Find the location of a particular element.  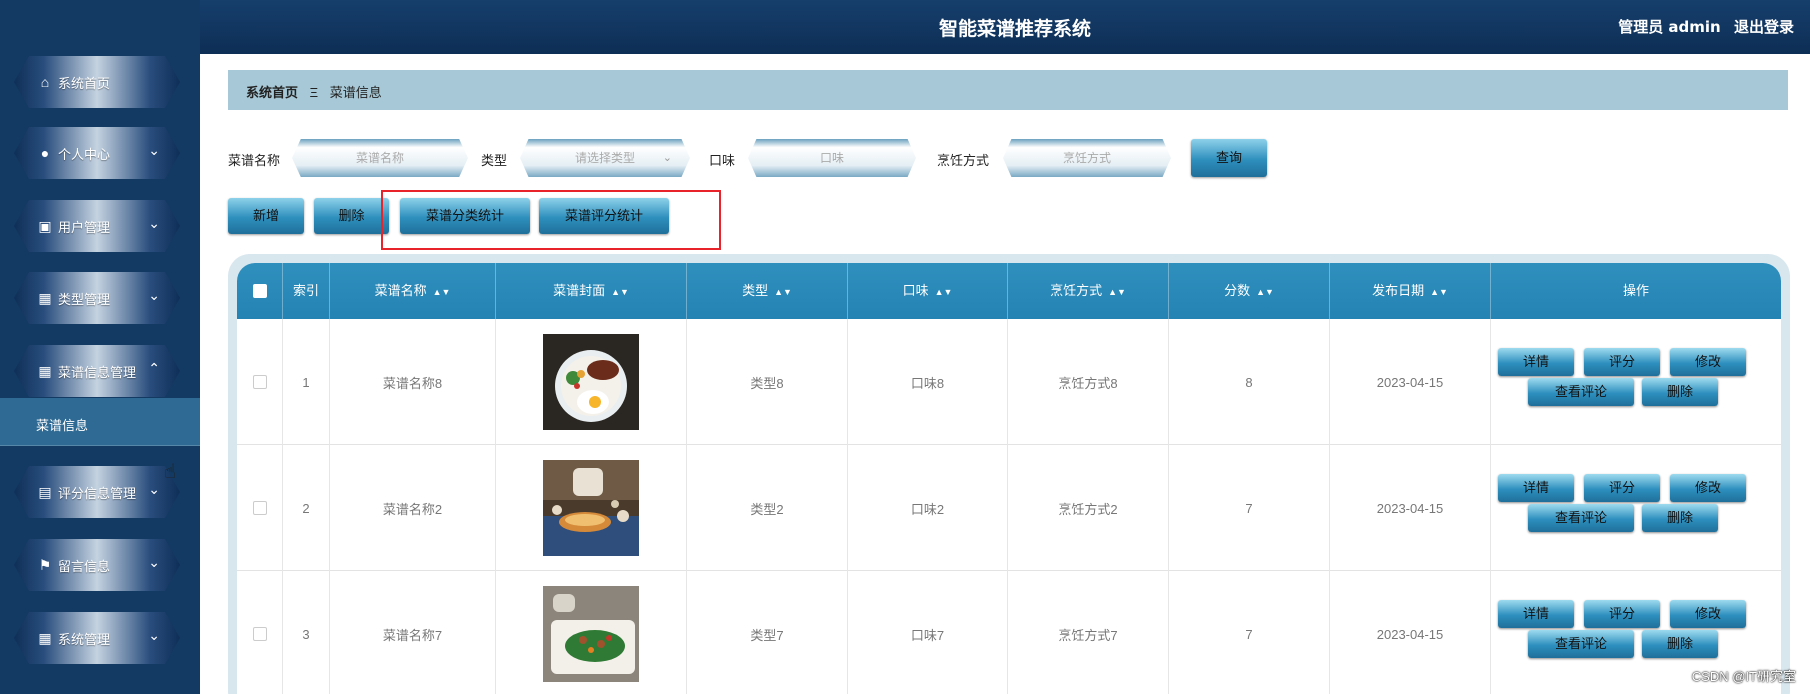

col-header-date: 发布日期 ▲▼ is located at coordinates (1410, 291).